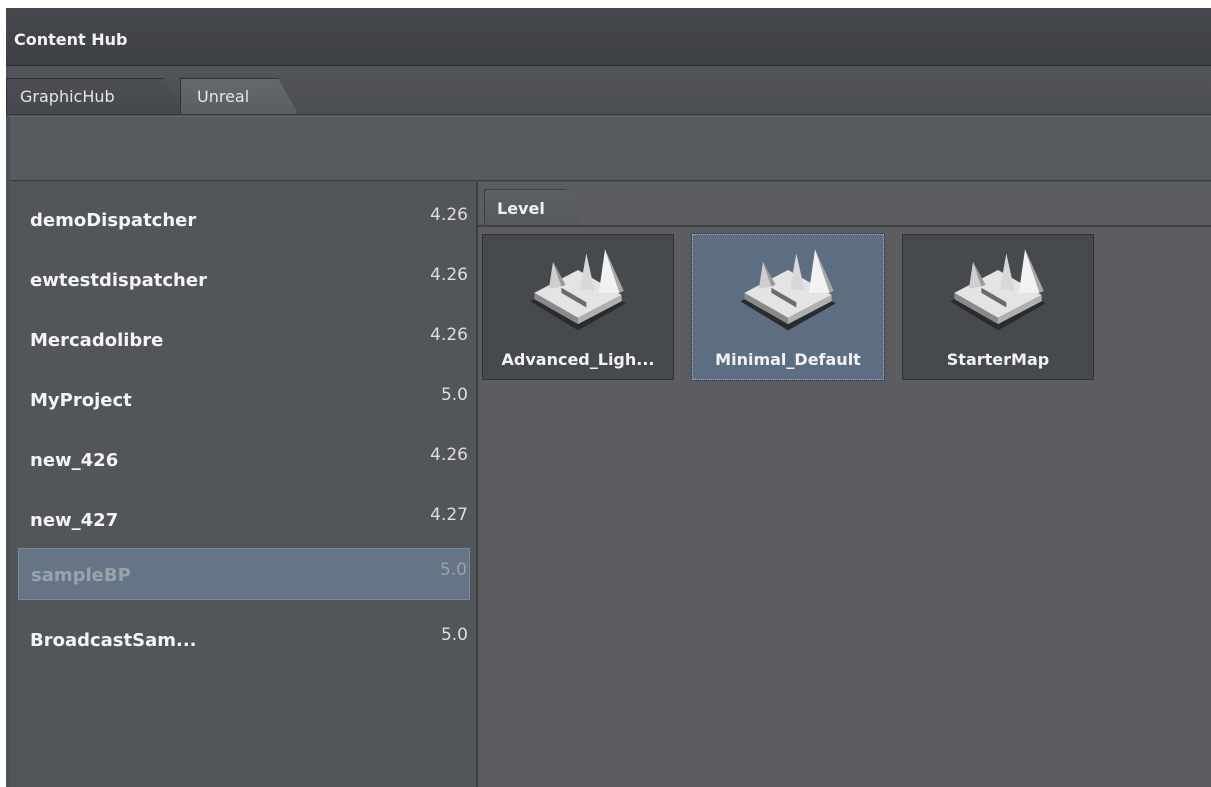 The image size is (1211, 787). What do you see at coordinates (244, 280) in the screenshot?
I see `project-item-ewtestdispatcher: ewtestdispatcher 4.26` at bounding box center [244, 280].